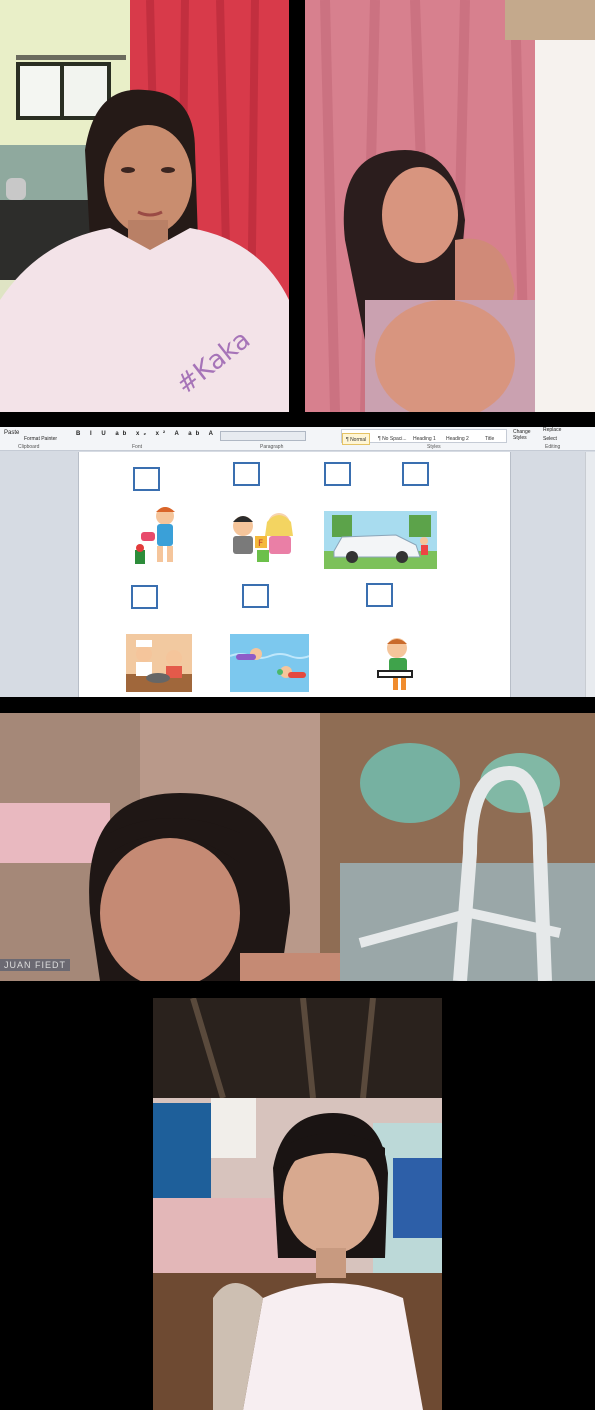  I want to click on format-painter-button: Format Painter, so click(40, 439).